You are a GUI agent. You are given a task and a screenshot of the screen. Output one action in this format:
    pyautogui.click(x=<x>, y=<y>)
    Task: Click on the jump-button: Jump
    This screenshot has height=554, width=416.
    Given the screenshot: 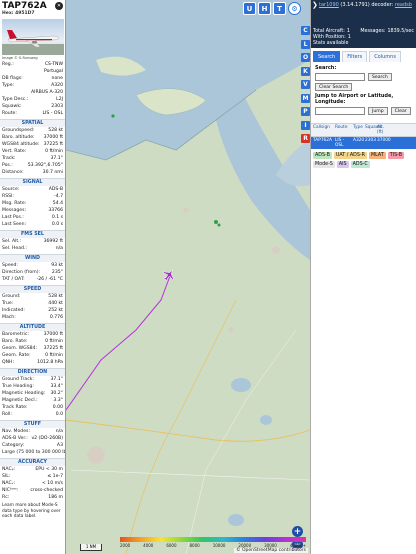 What is the action you would take?
    pyautogui.click(x=378, y=111)
    